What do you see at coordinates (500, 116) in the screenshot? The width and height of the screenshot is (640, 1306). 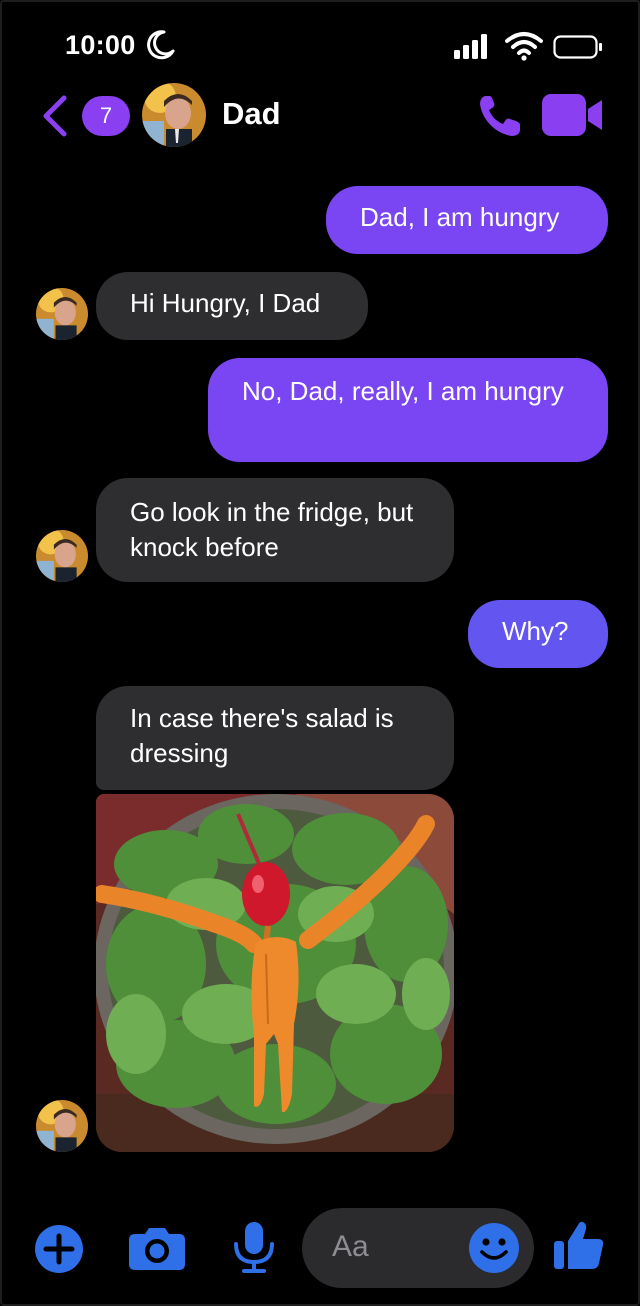 I see `phone-icon` at bounding box center [500, 116].